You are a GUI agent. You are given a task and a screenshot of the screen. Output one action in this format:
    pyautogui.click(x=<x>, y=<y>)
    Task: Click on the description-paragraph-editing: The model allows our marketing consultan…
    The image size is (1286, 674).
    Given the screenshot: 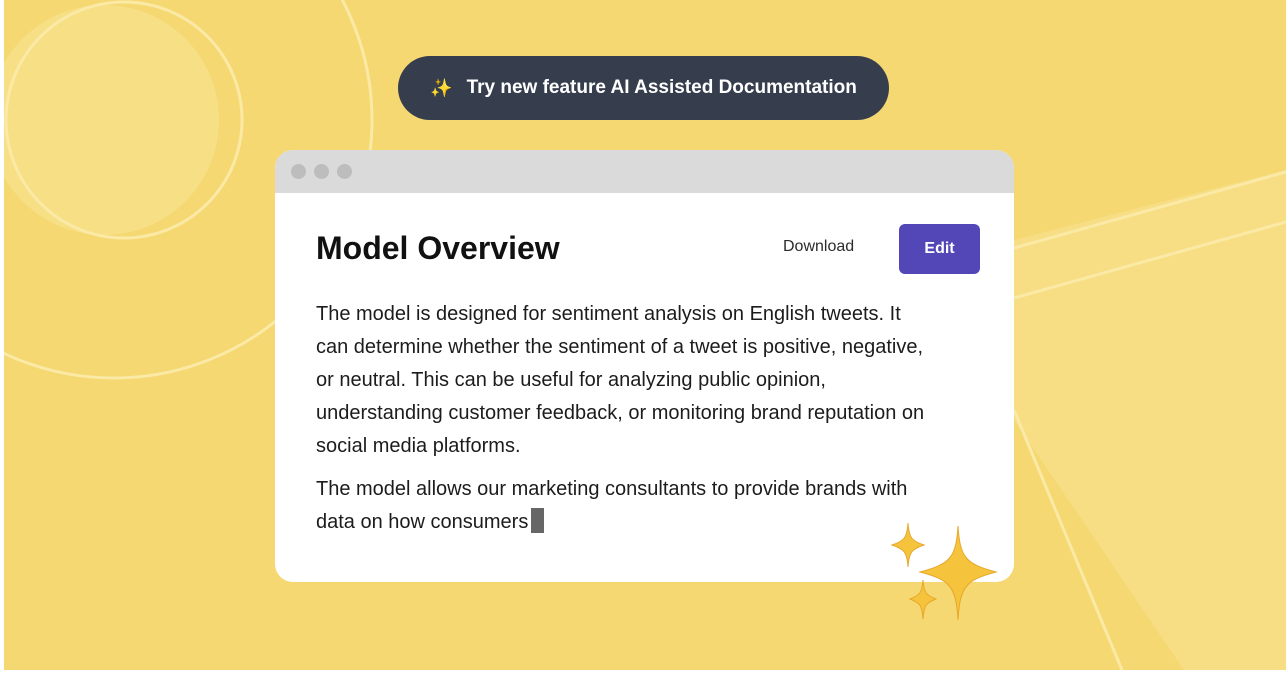 What is the action you would take?
    pyautogui.click(x=621, y=506)
    